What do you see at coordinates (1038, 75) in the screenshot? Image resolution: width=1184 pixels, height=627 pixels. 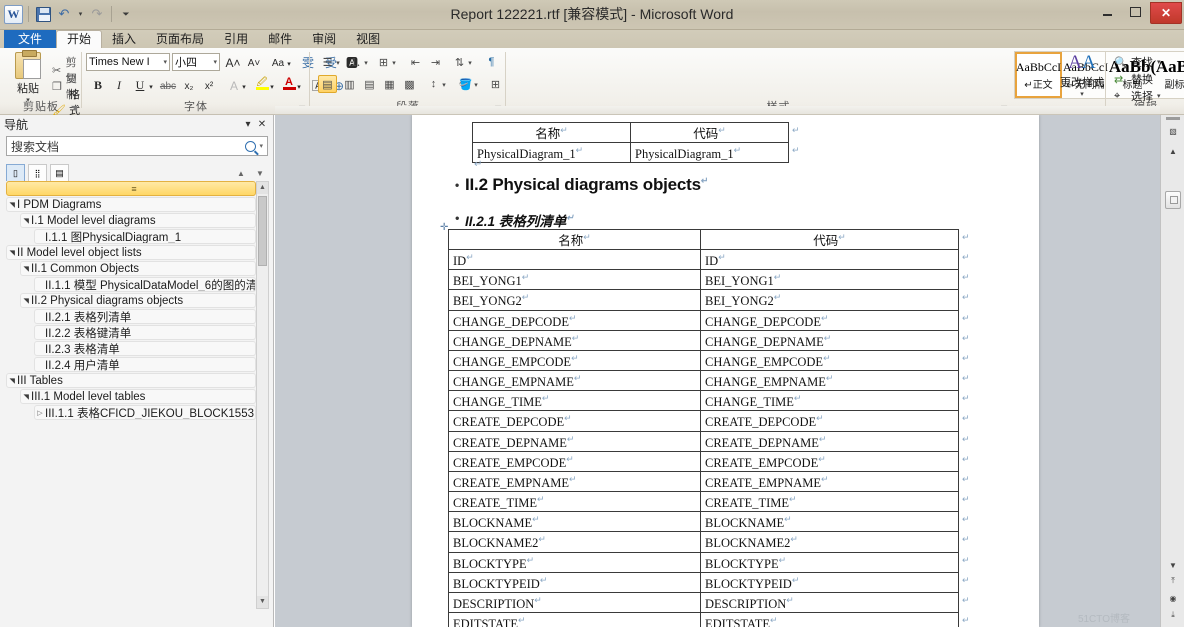 I see `style-item-0: AaBbCcI ↵正文` at bounding box center [1038, 75].